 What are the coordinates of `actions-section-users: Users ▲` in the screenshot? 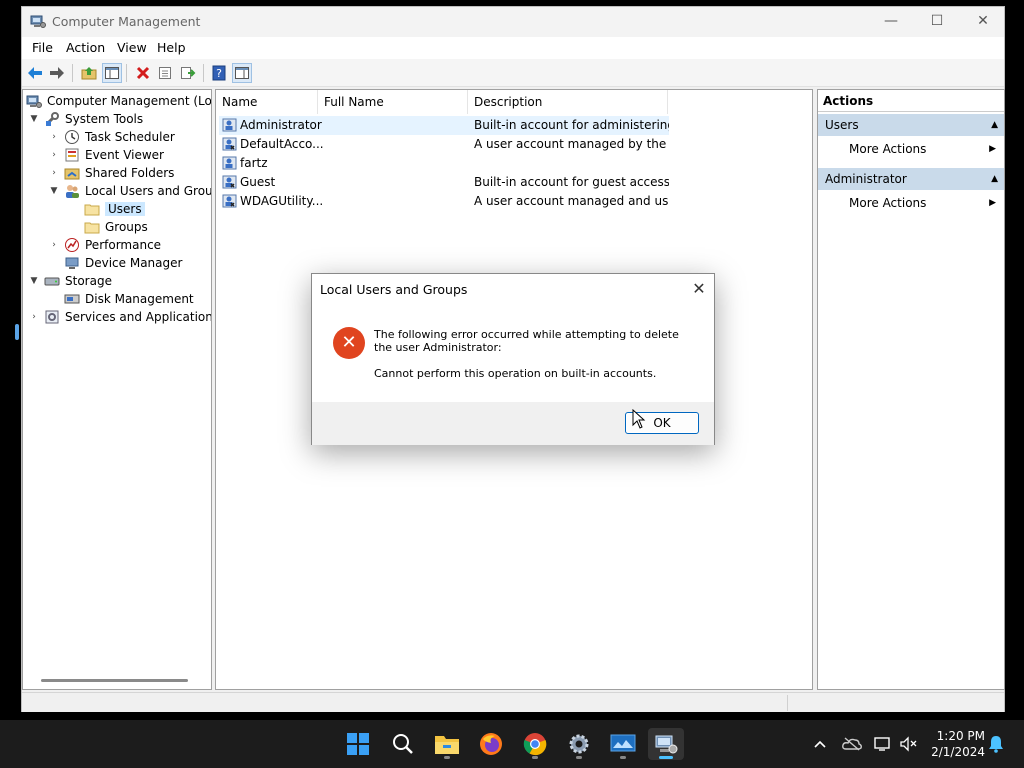 It's located at (911, 125).